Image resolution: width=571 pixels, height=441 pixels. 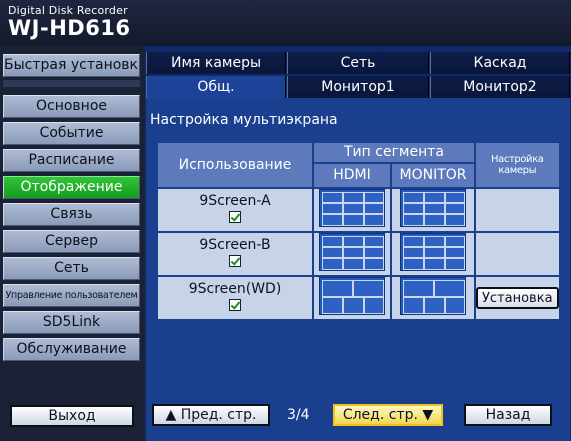 What do you see at coordinates (235, 201) in the screenshot?
I see `row-name: 9Screen-A` at bounding box center [235, 201].